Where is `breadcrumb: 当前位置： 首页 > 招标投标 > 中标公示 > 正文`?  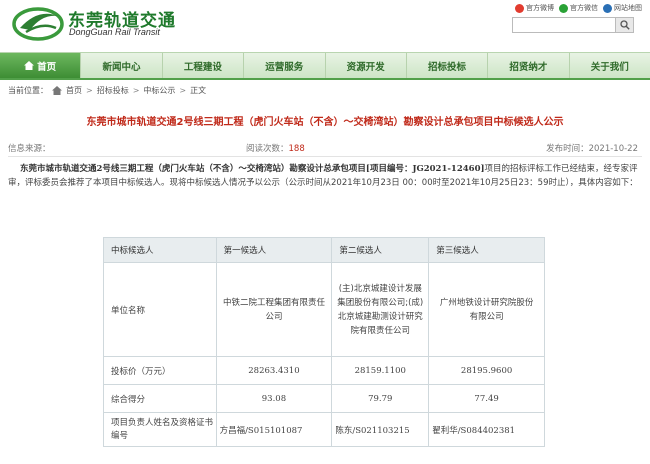 breadcrumb: 当前位置： 首页 > 招标投标 > 中标公示 > 正文 is located at coordinates (107, 90).